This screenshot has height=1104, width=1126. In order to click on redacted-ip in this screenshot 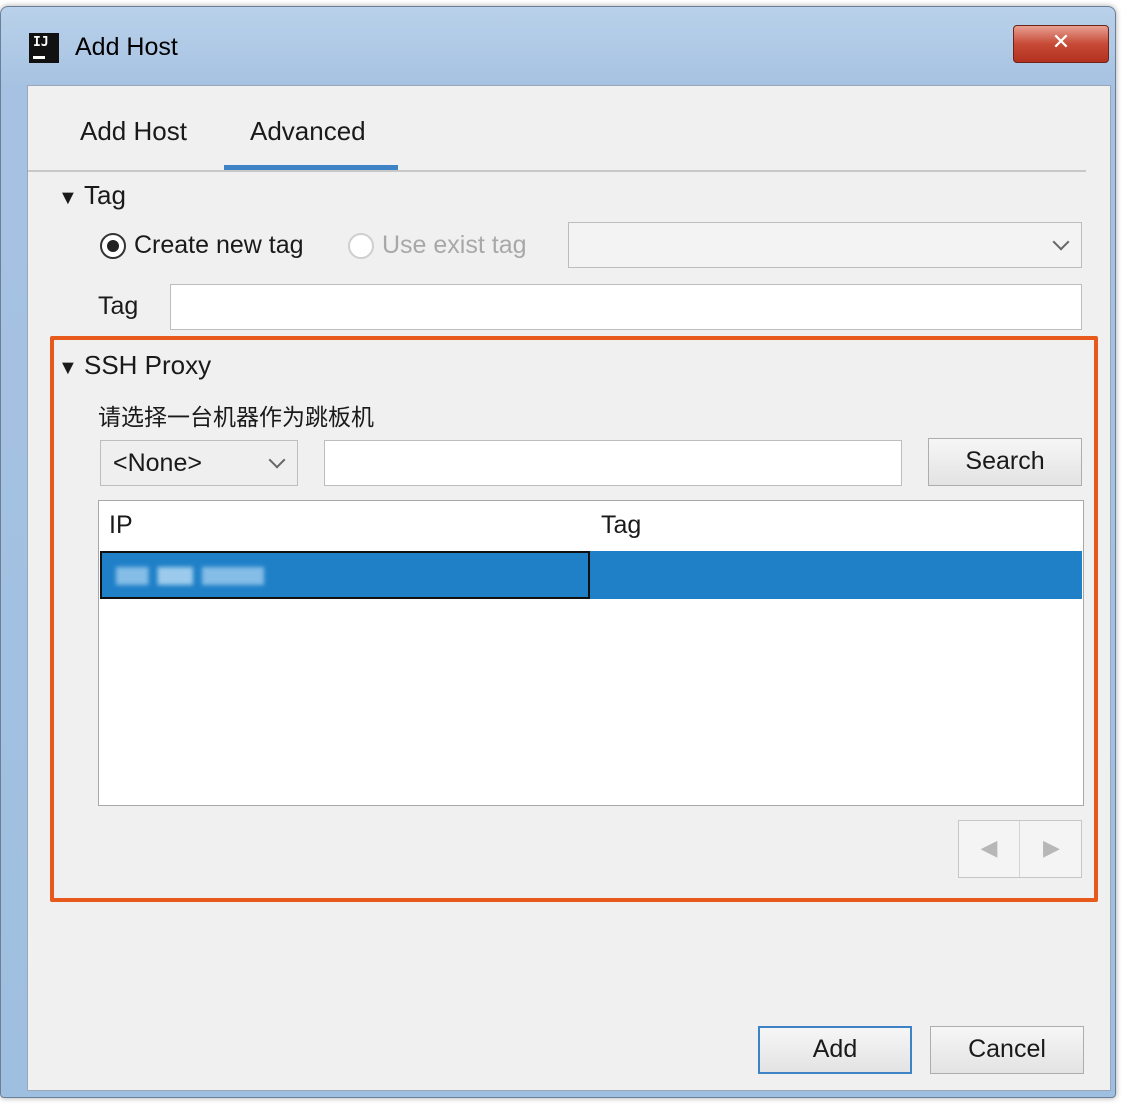, I will do `click(190, 576)`.